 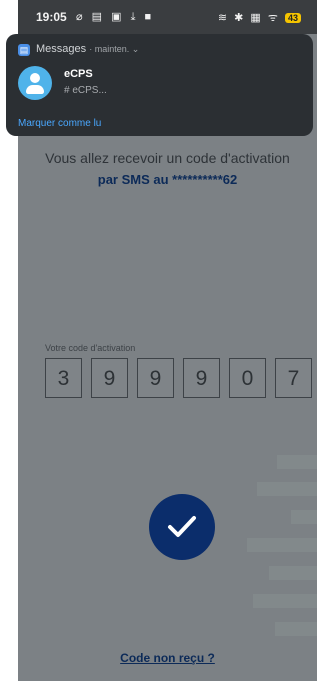 What do you see at coordinates (292, 18) in the screenshot?
I see `battery-icon: 43` at bounding box center [292, 18].